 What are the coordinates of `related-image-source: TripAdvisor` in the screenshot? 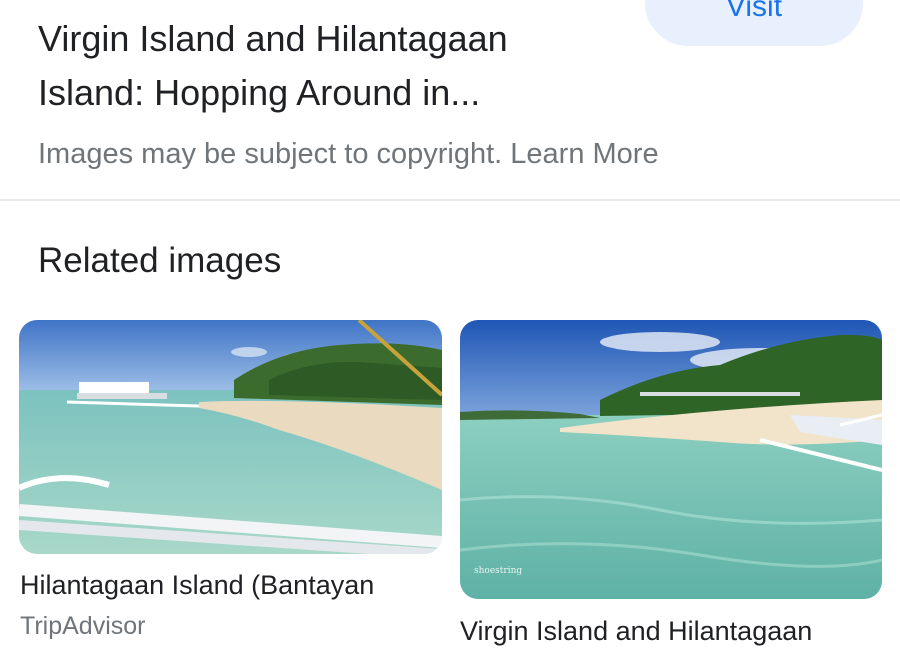 It's located at (83, 626).